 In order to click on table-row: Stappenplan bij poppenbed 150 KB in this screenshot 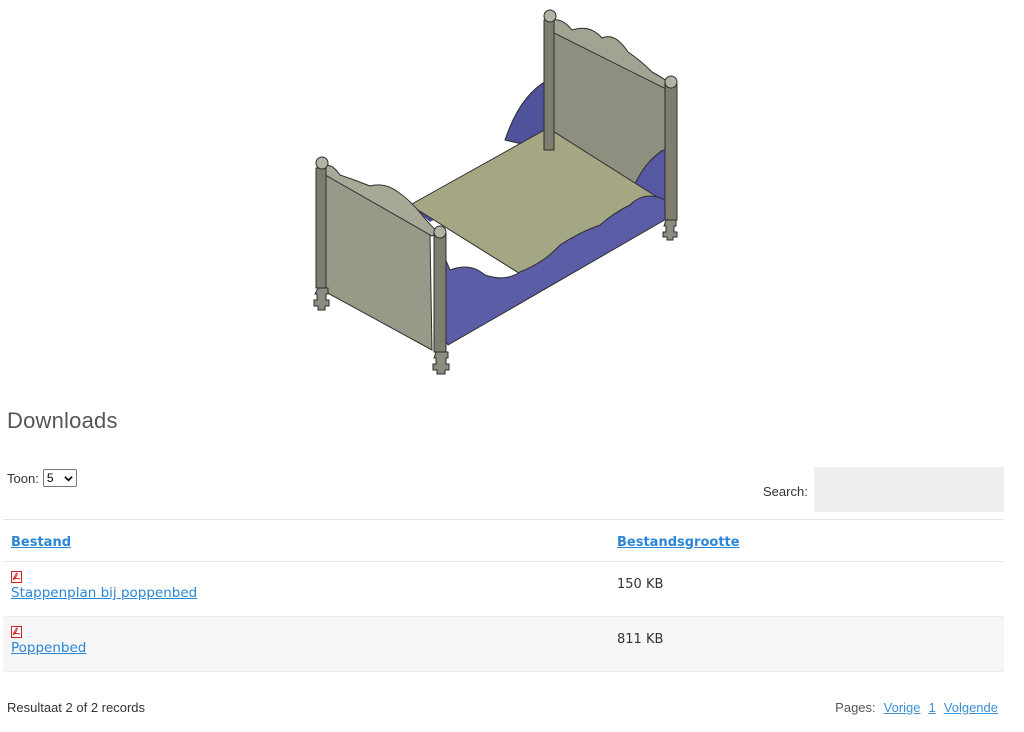, I will do `click(503, 589)`.